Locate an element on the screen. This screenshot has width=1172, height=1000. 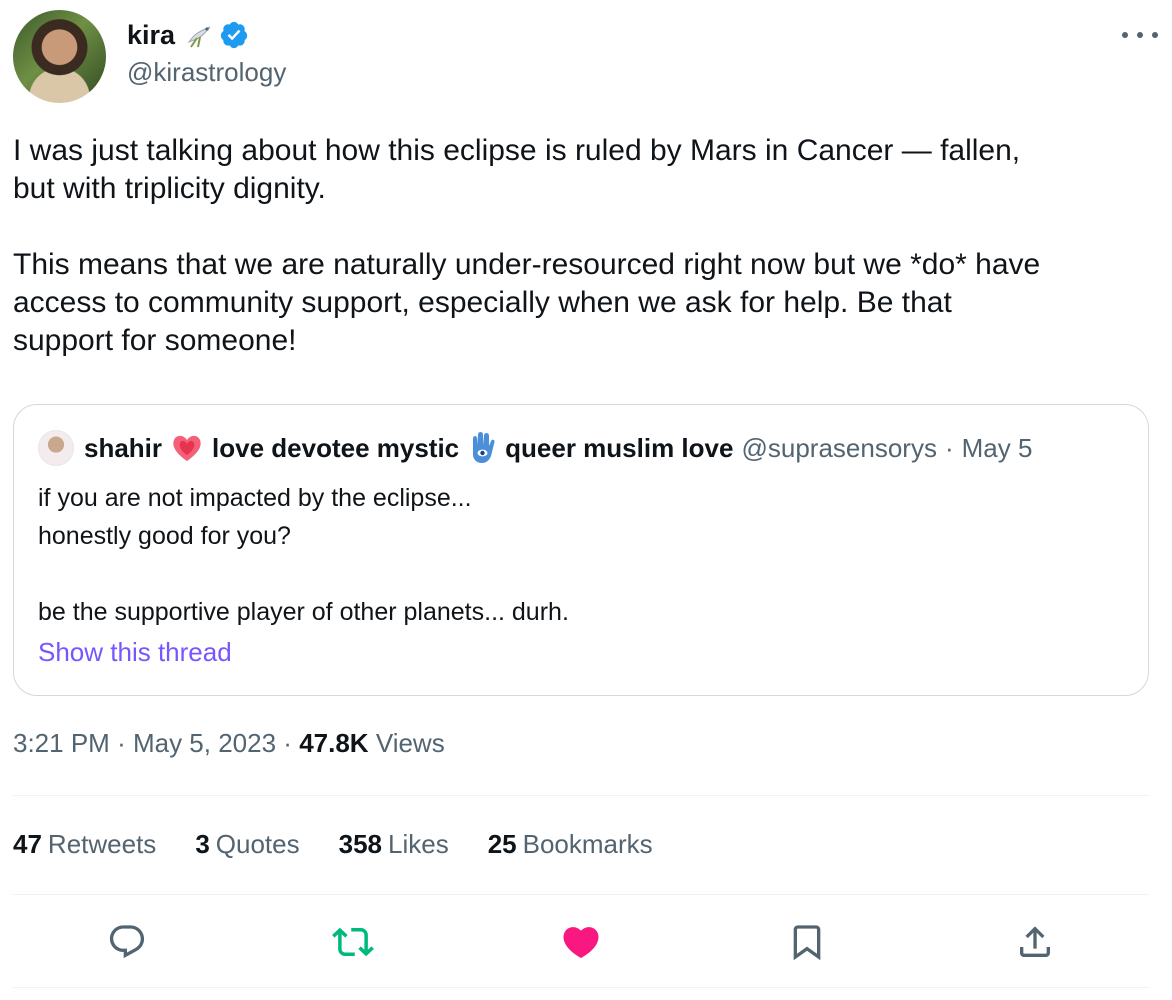
tweet-date: May 5, 2023 is located at coordinates (204, 743).